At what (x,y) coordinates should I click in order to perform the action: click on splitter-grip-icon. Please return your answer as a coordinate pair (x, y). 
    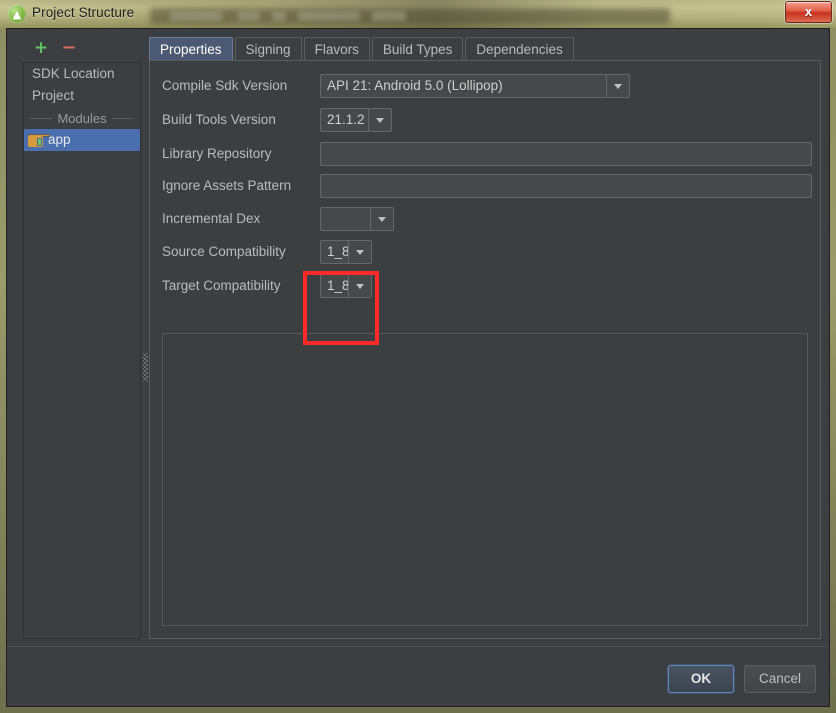
    Looking at the image, I should click on (145, 367).